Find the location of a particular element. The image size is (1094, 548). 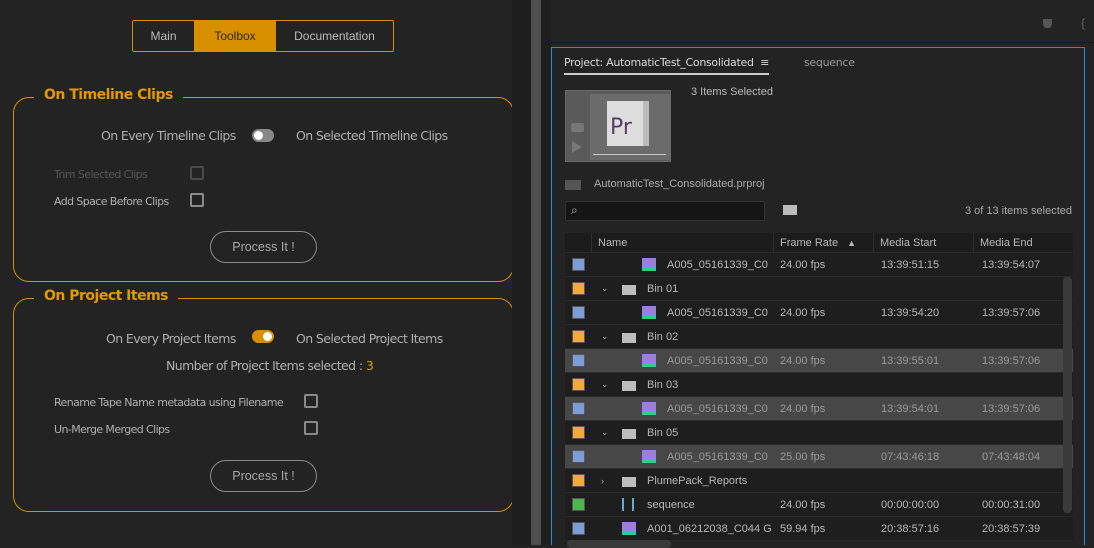

parent-folder-icon is located at coordinates (573, 185).